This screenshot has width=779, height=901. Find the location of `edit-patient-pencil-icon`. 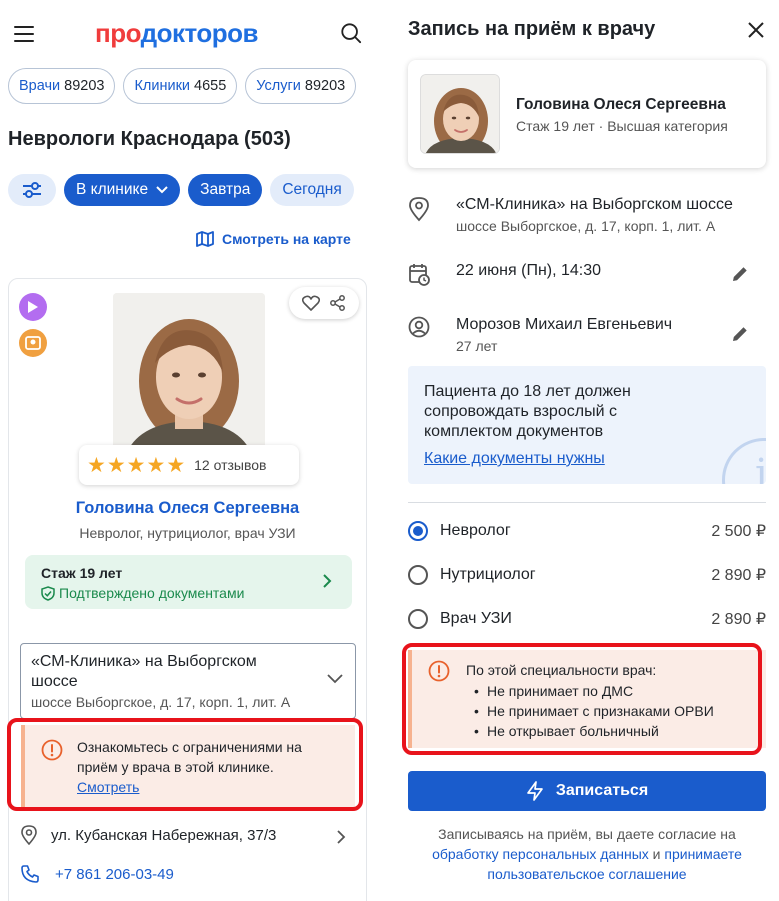

edit-patient-pencil-icon is located at coordinates (740, 334).